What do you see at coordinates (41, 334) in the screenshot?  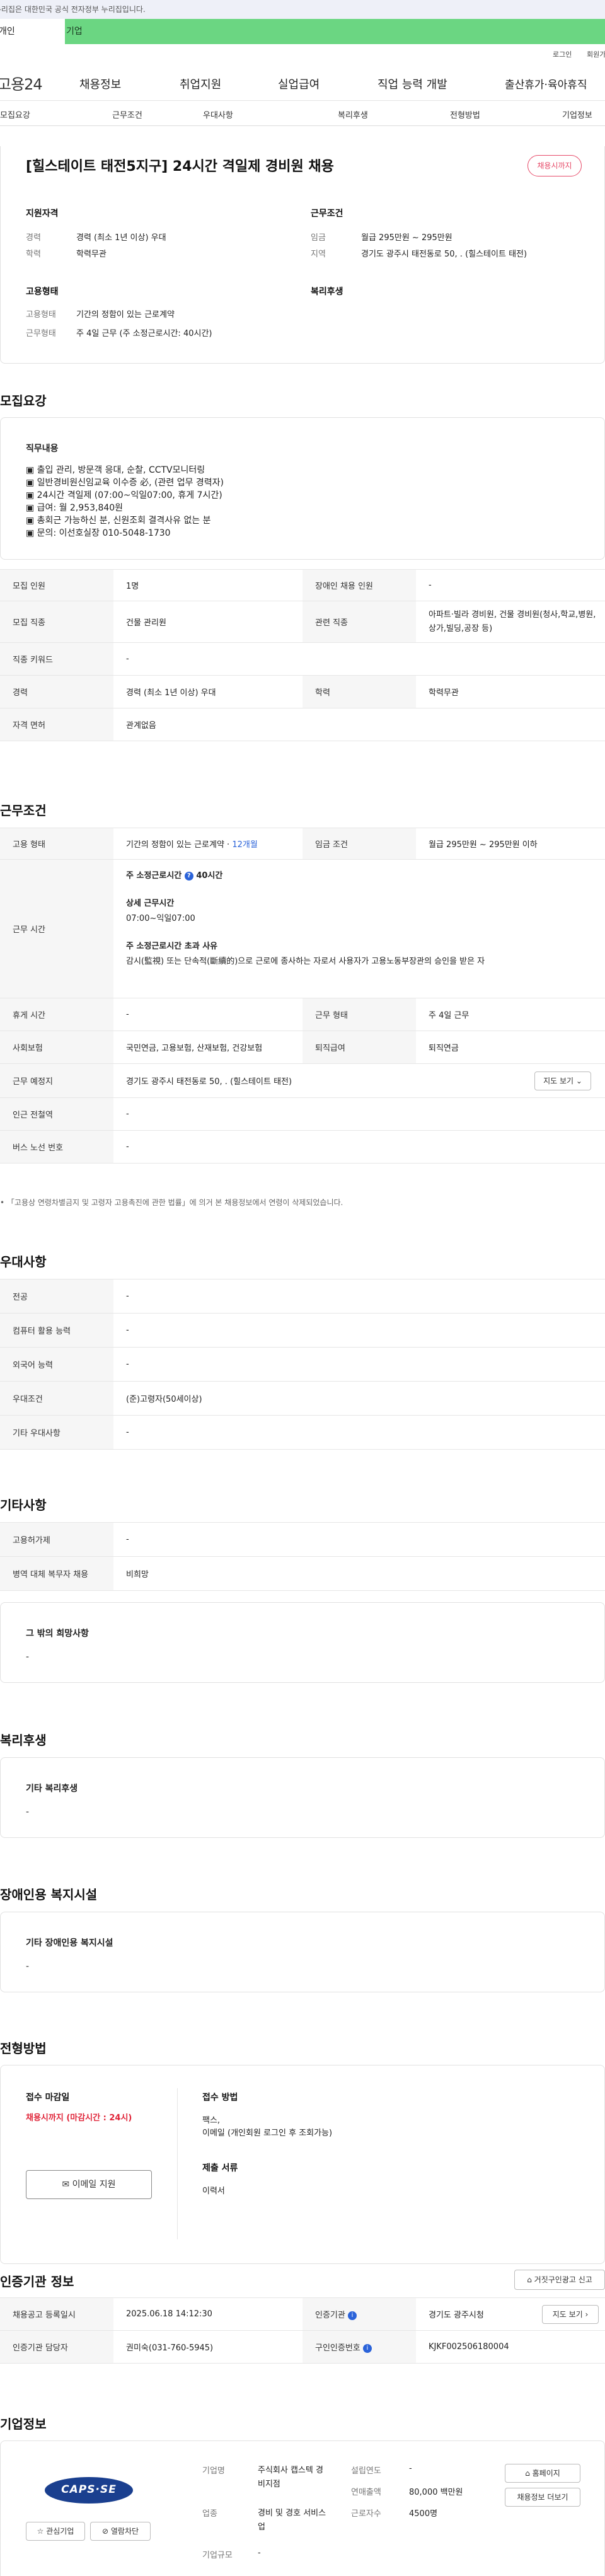 I see `work-type-label: 근무형태` at bounding box center [41, 334].